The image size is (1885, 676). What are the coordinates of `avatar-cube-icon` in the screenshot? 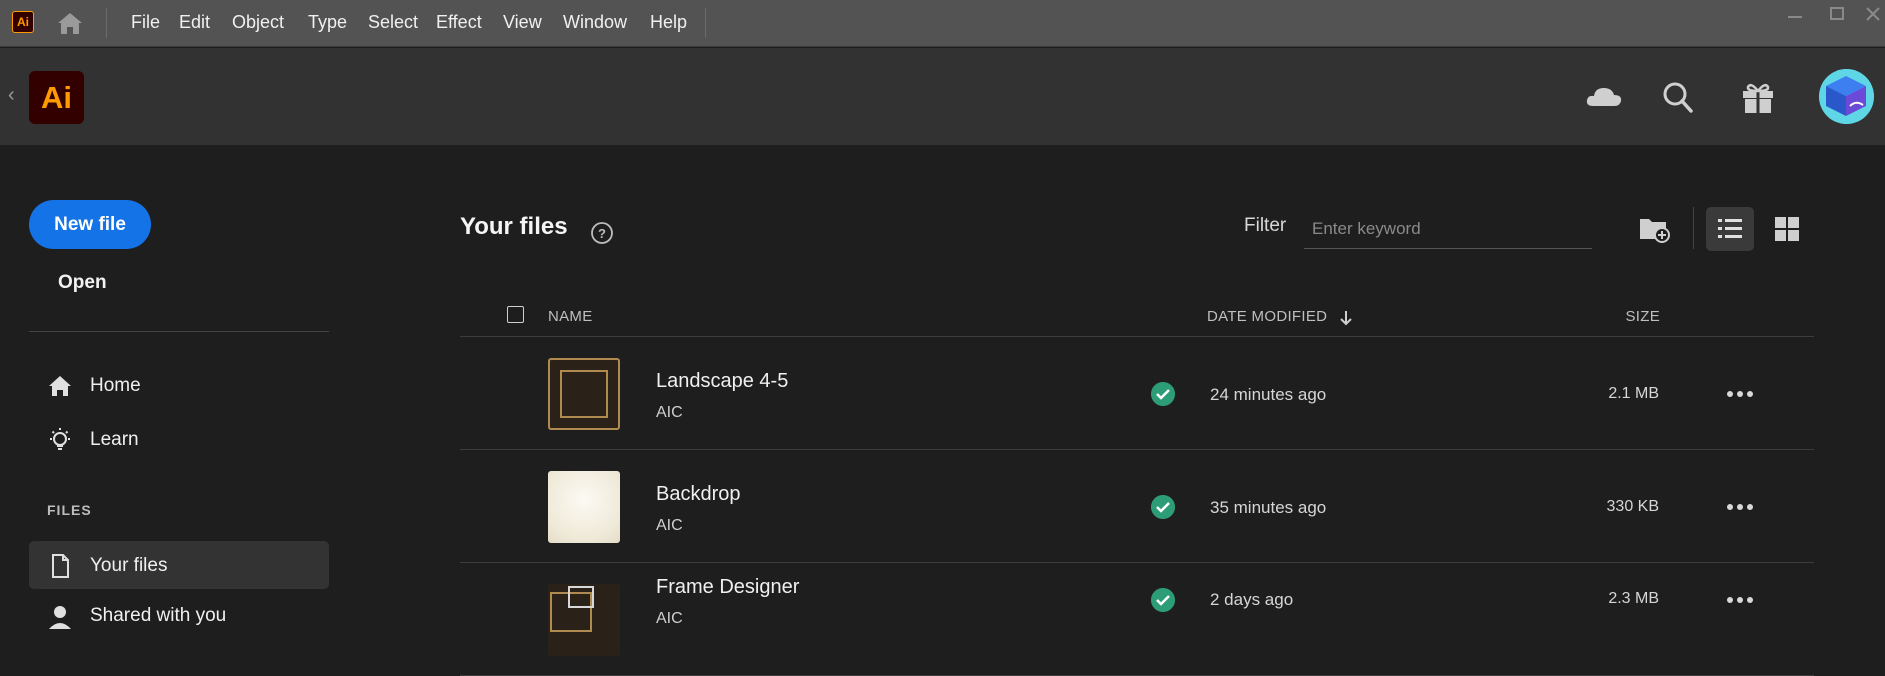 It's located at (1846, 96).